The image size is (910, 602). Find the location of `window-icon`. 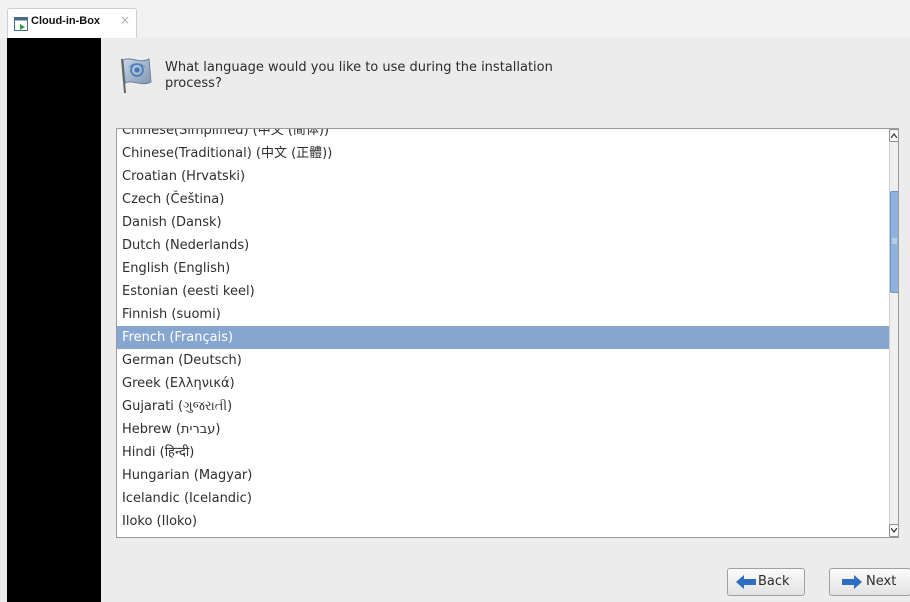

window-icon is located at coordinates (21, 24).